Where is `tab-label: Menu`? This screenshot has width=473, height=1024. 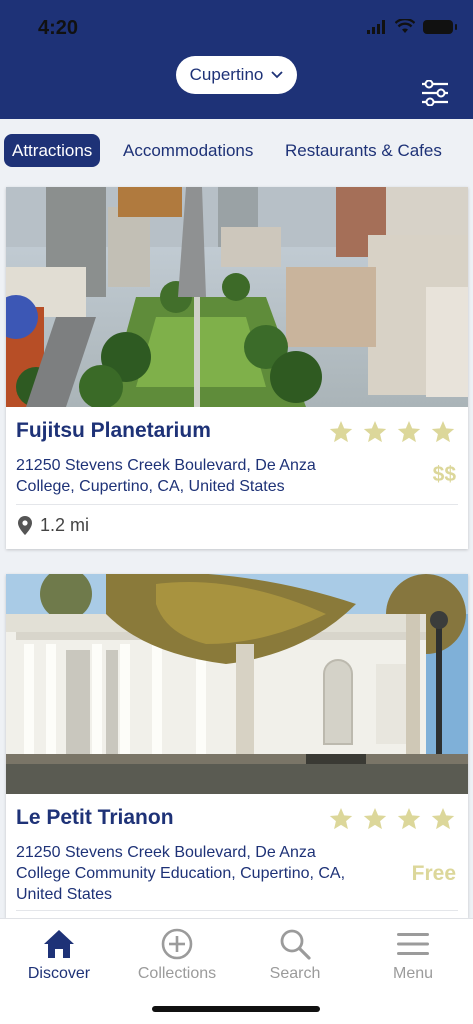
tab-label: Menu is located at coordinates (413, 973).